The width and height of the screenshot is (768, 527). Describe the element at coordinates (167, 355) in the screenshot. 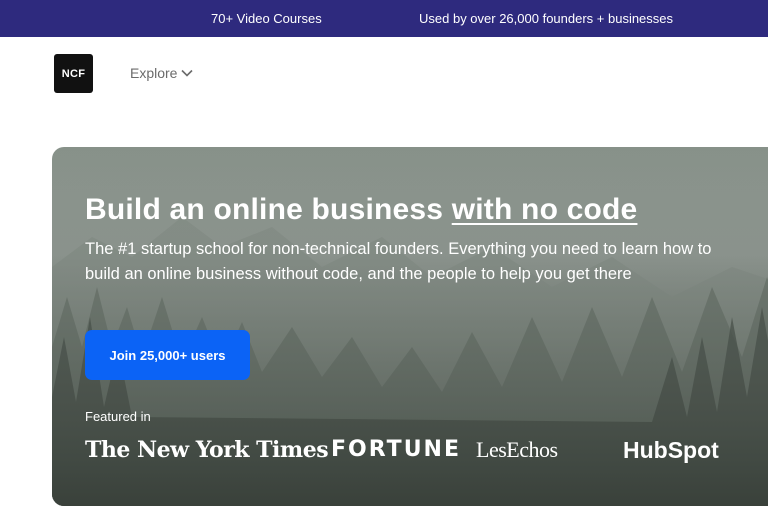

I see `join-button: Join 25,000+ users` at that location.